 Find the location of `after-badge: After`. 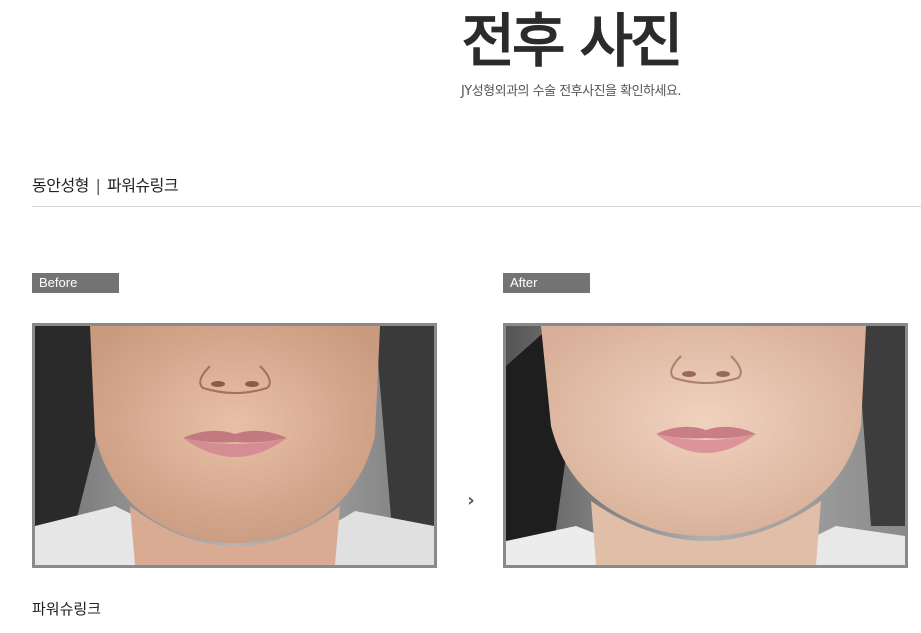

after-badge: After is located at coordinates (546, 283).